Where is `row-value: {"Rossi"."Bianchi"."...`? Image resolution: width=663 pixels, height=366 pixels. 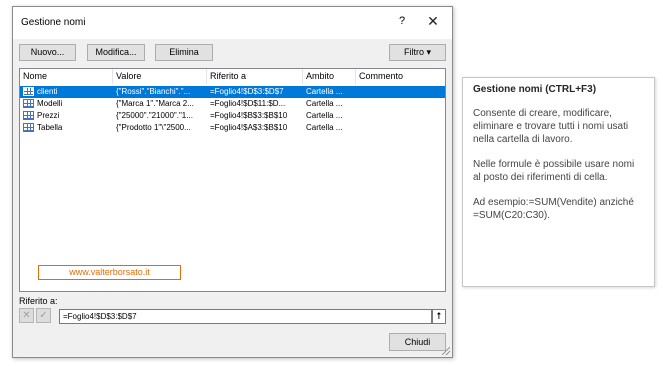
row-value: {"Rossi"."Bianchi"."... is located at coordinates (153, 91).